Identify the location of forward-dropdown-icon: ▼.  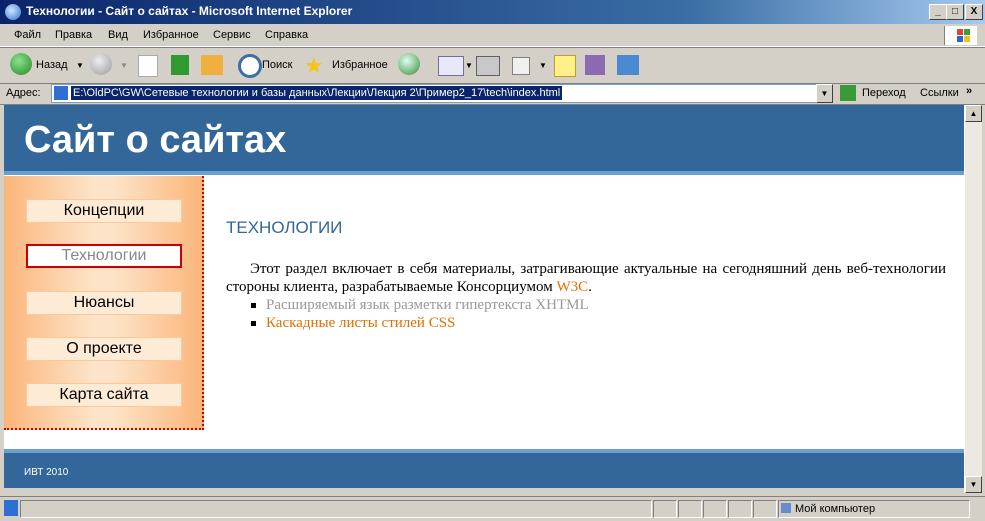
(124, 65).